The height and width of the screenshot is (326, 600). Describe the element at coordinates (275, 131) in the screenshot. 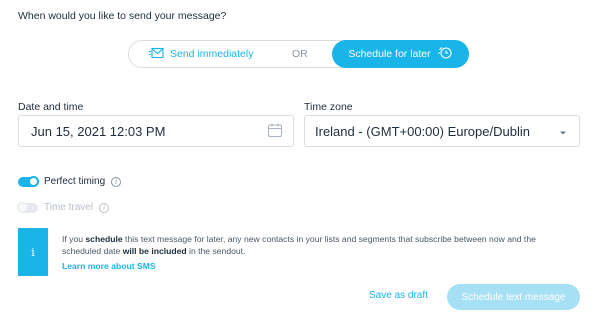

I see `calendar-icon` at that location.